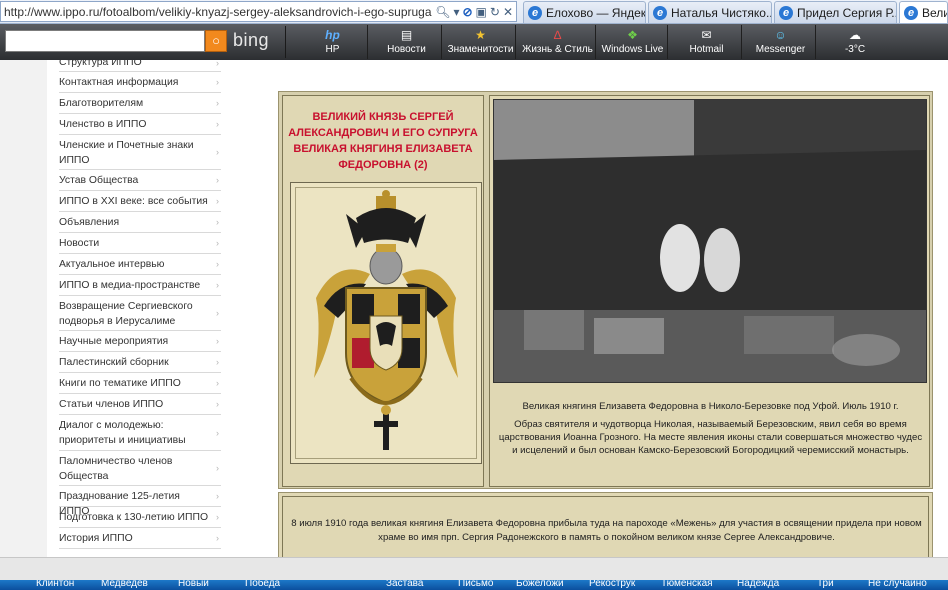 Image resolution: width=948 pixels, height=590 pixels. Describe the element at coordinates (140, 264) in the screenshot. I see `sidebar-item-interview: Актуальное интервью ›` at that location.